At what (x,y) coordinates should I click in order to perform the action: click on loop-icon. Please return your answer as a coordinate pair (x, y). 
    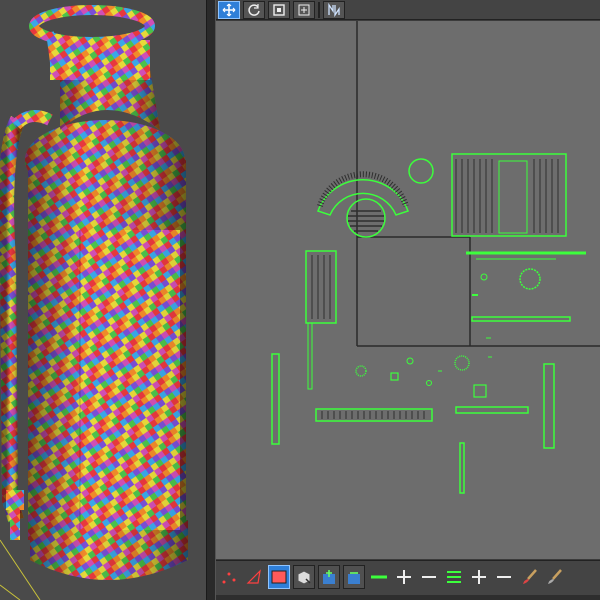
    Looking at the image, I should click on (379, 577).